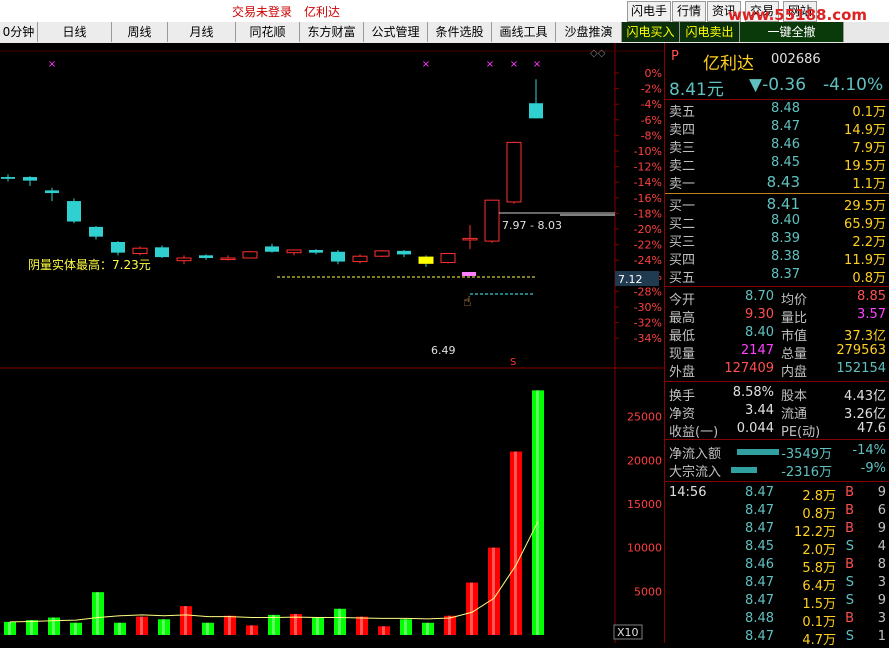  Describe the element at coordinates (598, 53) in the screenshot. I see `diamond-icon: ◇◇` at that location.